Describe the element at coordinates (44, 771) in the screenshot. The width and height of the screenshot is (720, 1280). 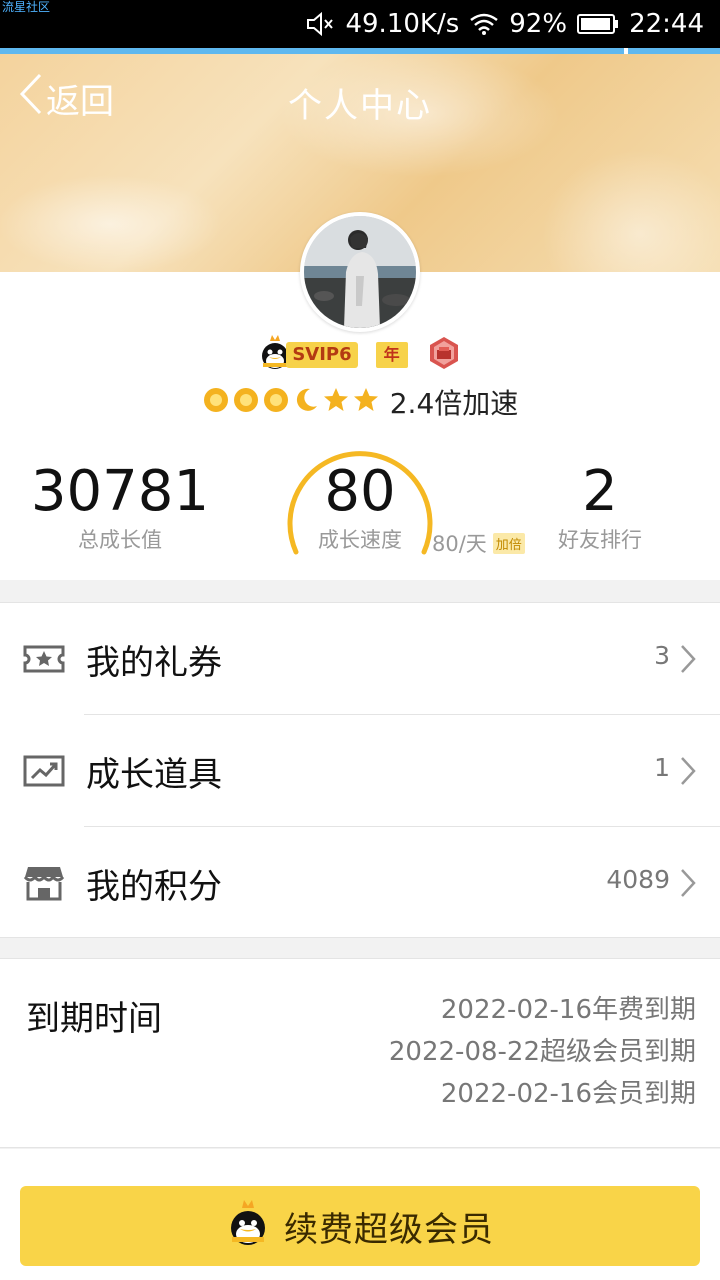
I see `trend-chart-icon` at that location.